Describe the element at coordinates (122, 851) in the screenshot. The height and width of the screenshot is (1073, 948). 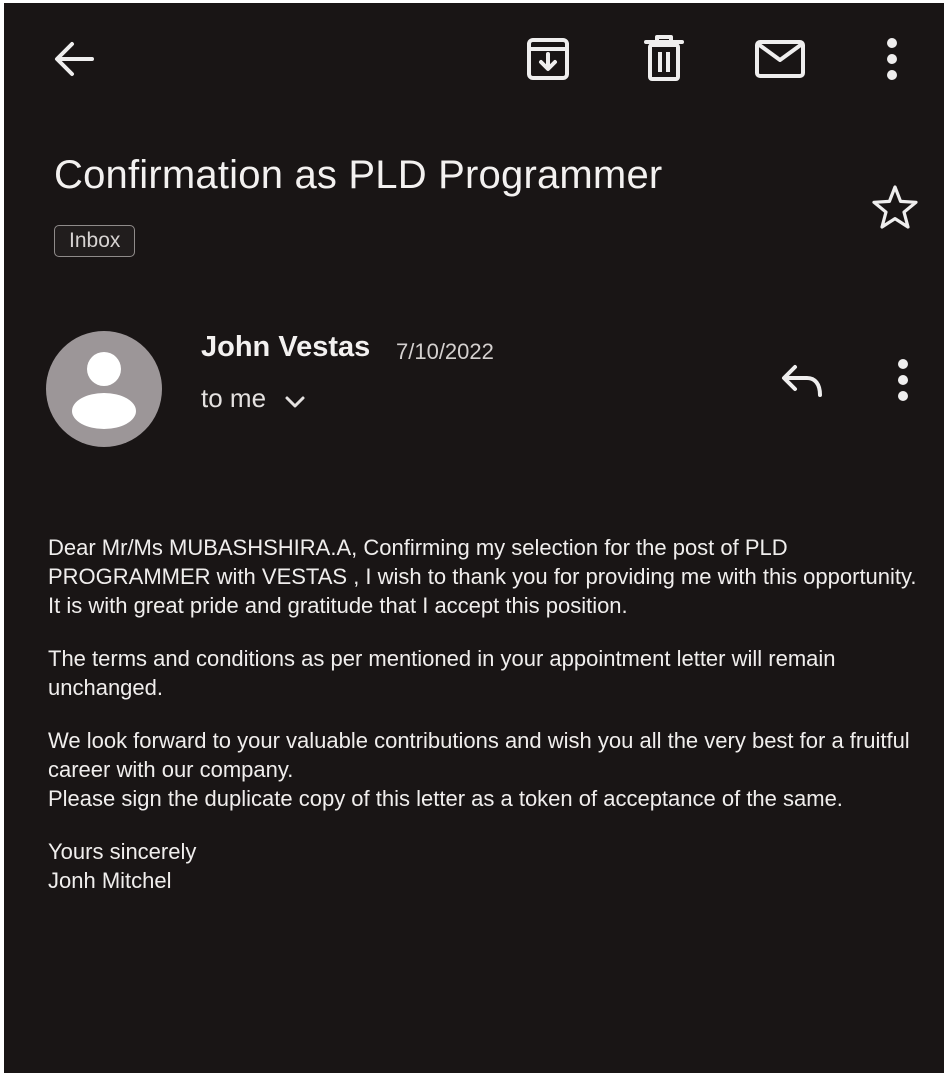
I see `closing-text: Yours sincerely` at that location.